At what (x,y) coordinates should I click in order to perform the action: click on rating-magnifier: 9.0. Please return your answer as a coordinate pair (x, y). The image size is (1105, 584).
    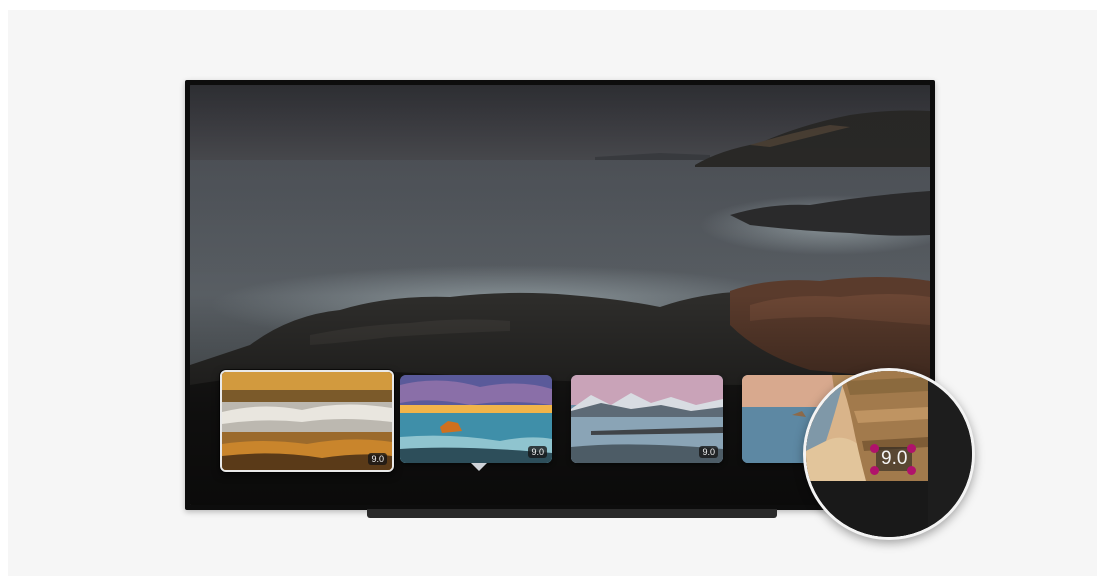
    Looking at the image, I should click on (889, 454).